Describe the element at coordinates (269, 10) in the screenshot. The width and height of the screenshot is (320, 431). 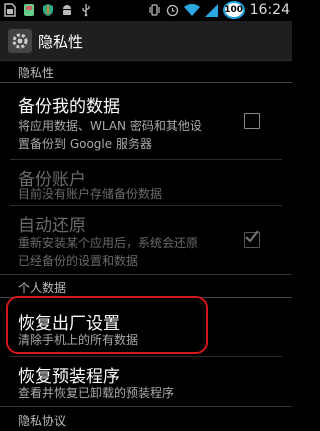
I see `clock: 16:24` at that location.